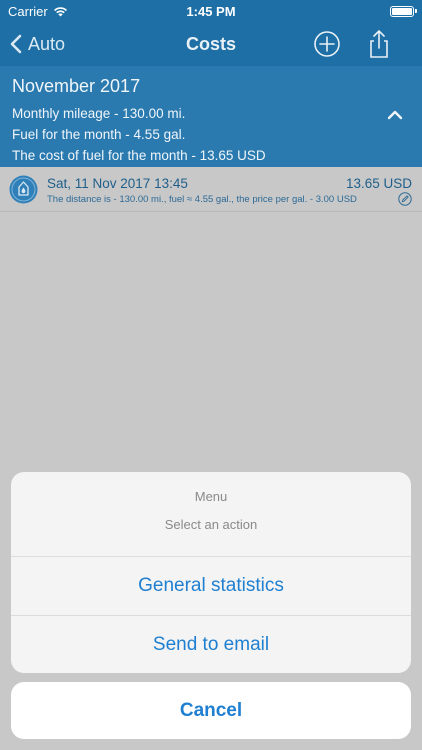 This screenshot has height=750, width=422. I want to click on entry-amount: 13.65 USD, so click(378, 183).